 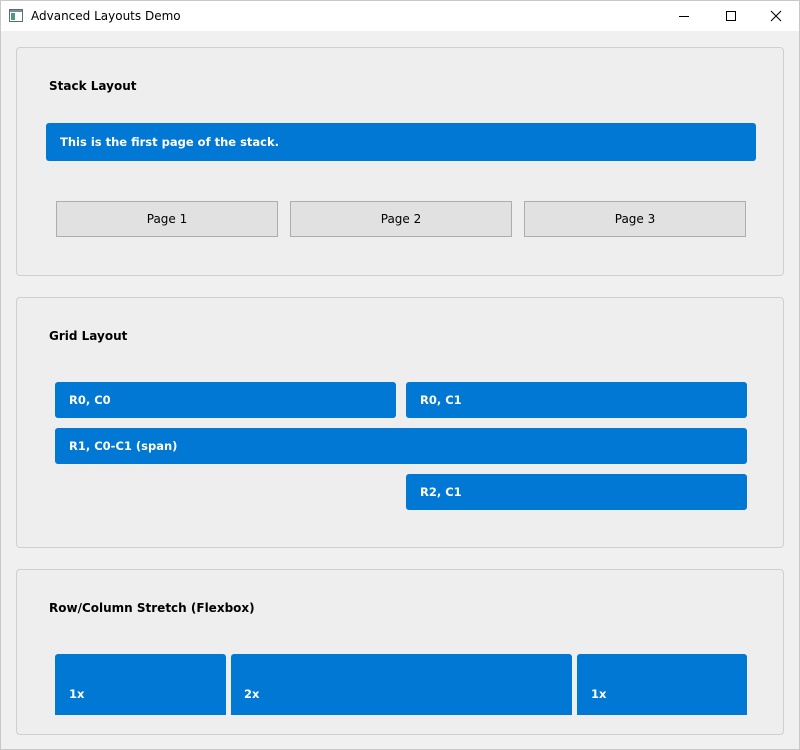 What do you see at coordinates (635, 219) in the screenshot?
I see `page-3-button: Page 3` at bounding box center [635, 219].